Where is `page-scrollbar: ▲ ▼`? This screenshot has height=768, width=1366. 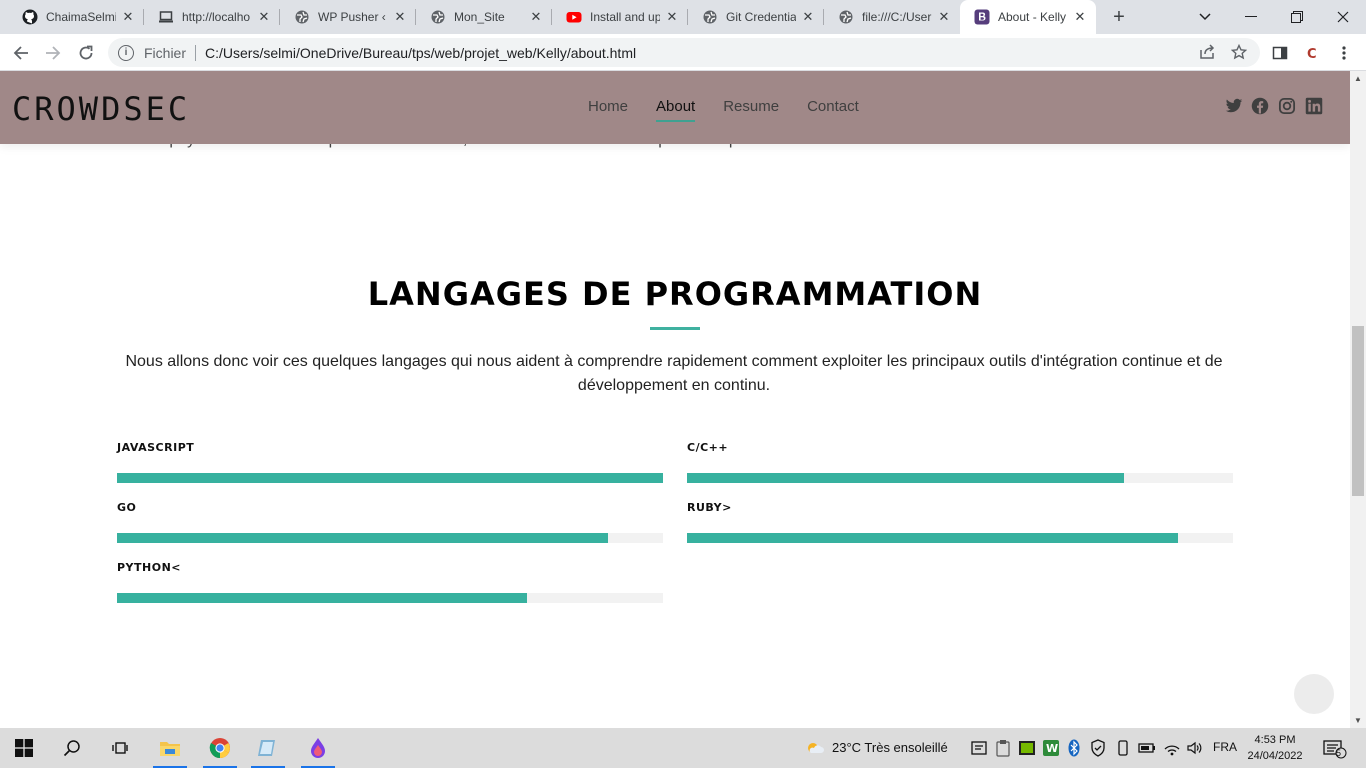
page-scrollbar: ▲ ▼ is located at coordinates (1358, 399).